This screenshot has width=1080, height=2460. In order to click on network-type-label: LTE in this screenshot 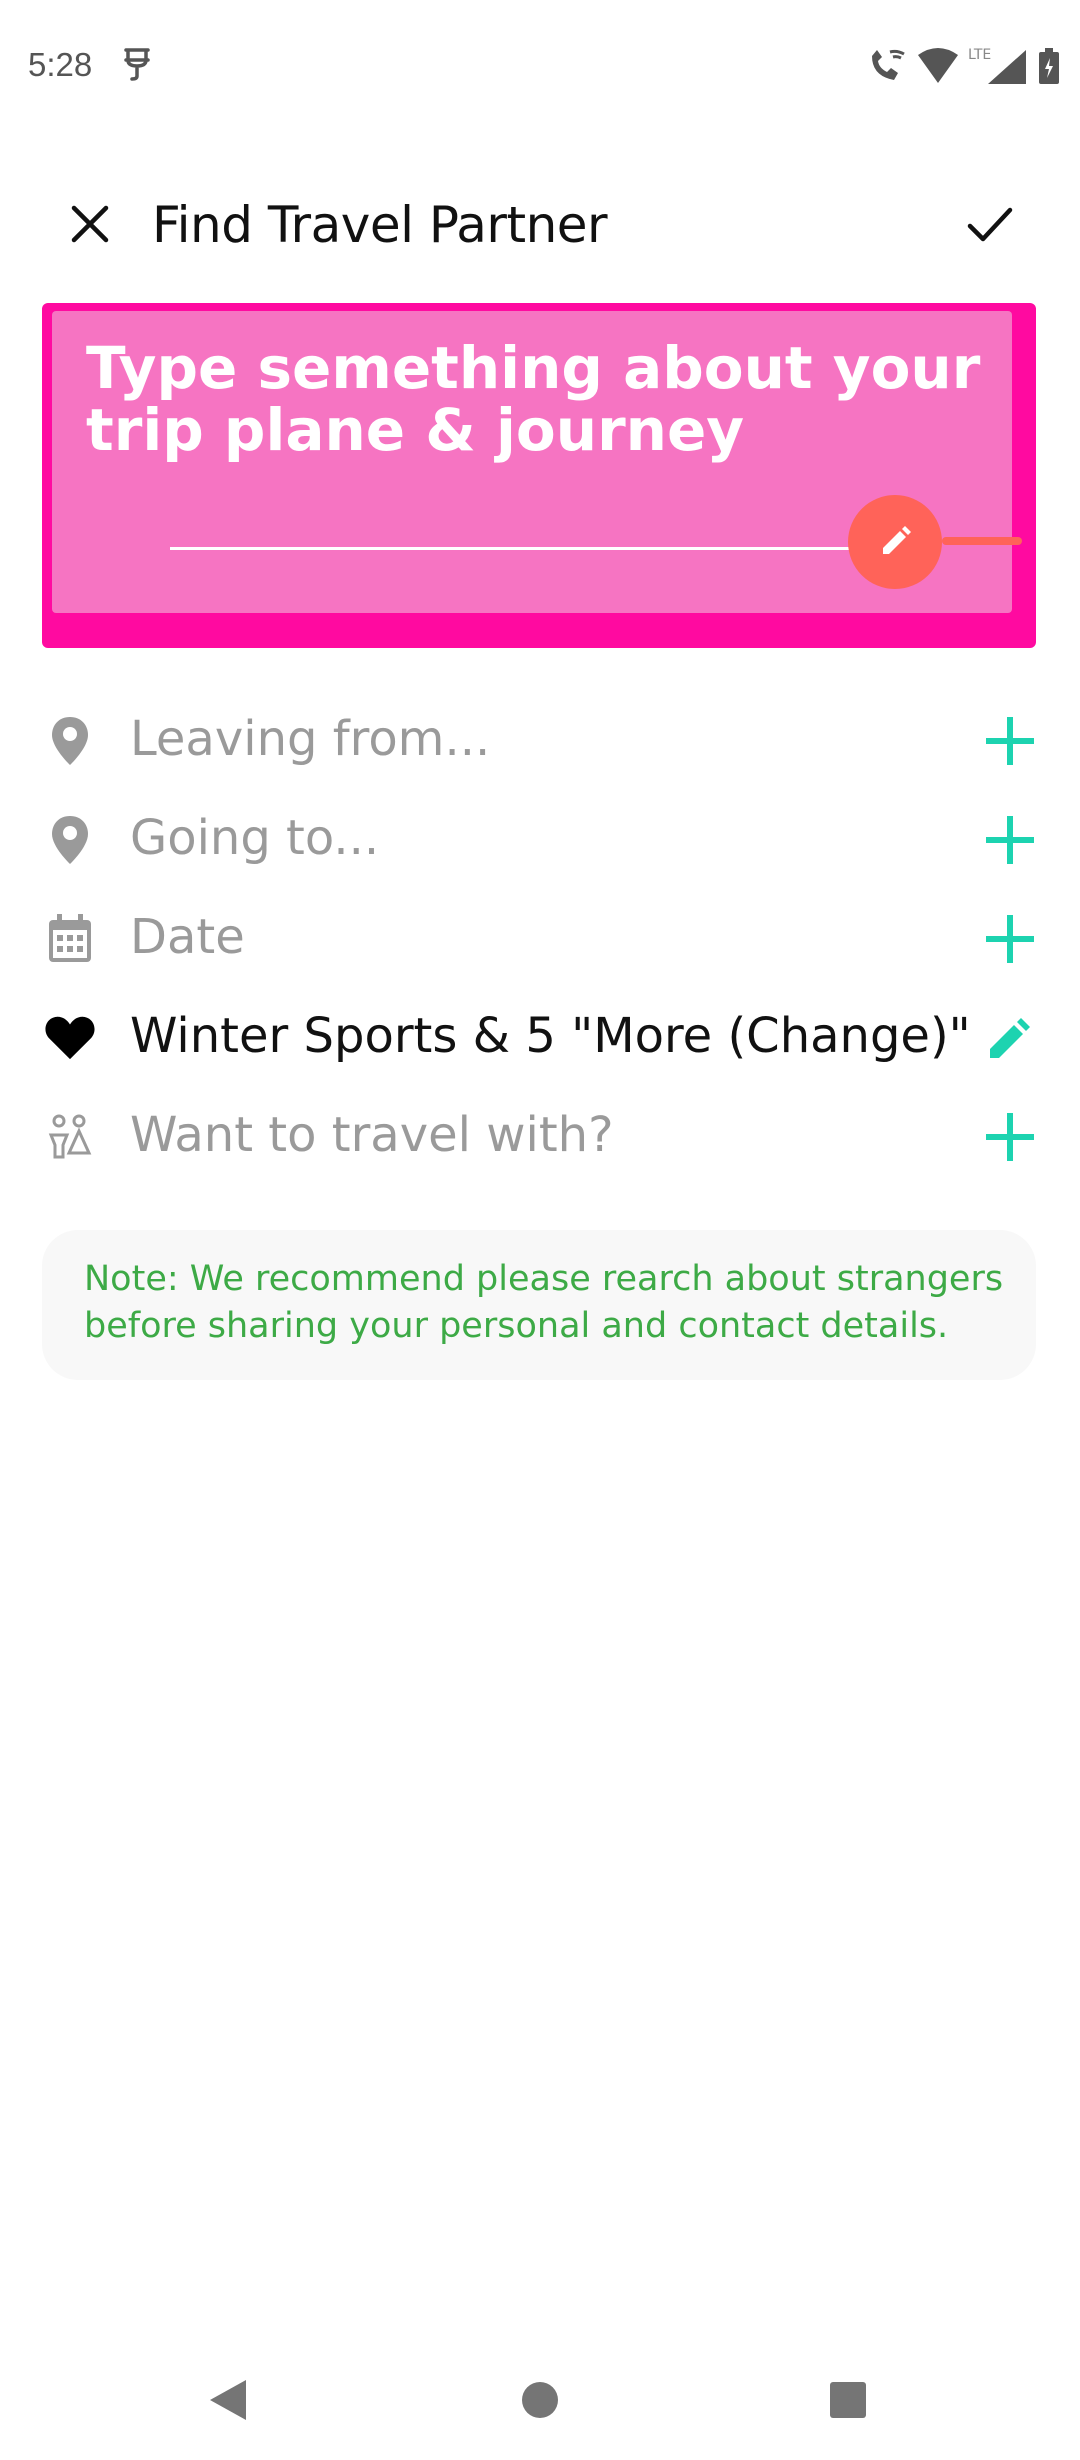, I will do `click(979, 55)`.